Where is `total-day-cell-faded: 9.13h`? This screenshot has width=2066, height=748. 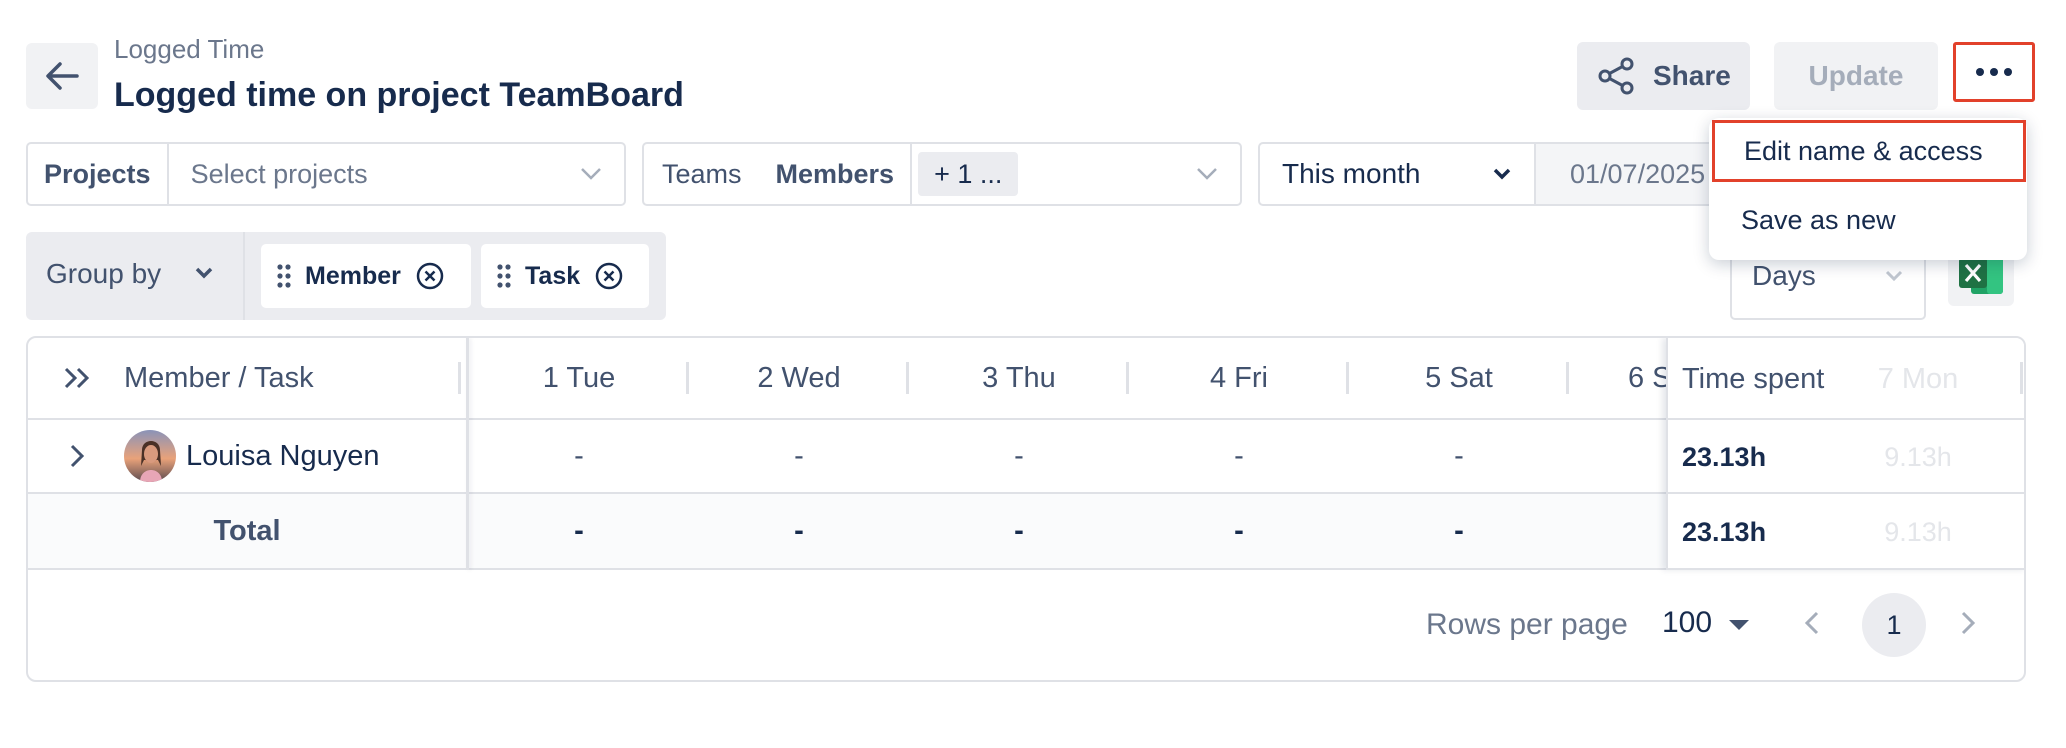 total-day-cell-faded: 9.13h is located at coordinates (1918, 531).